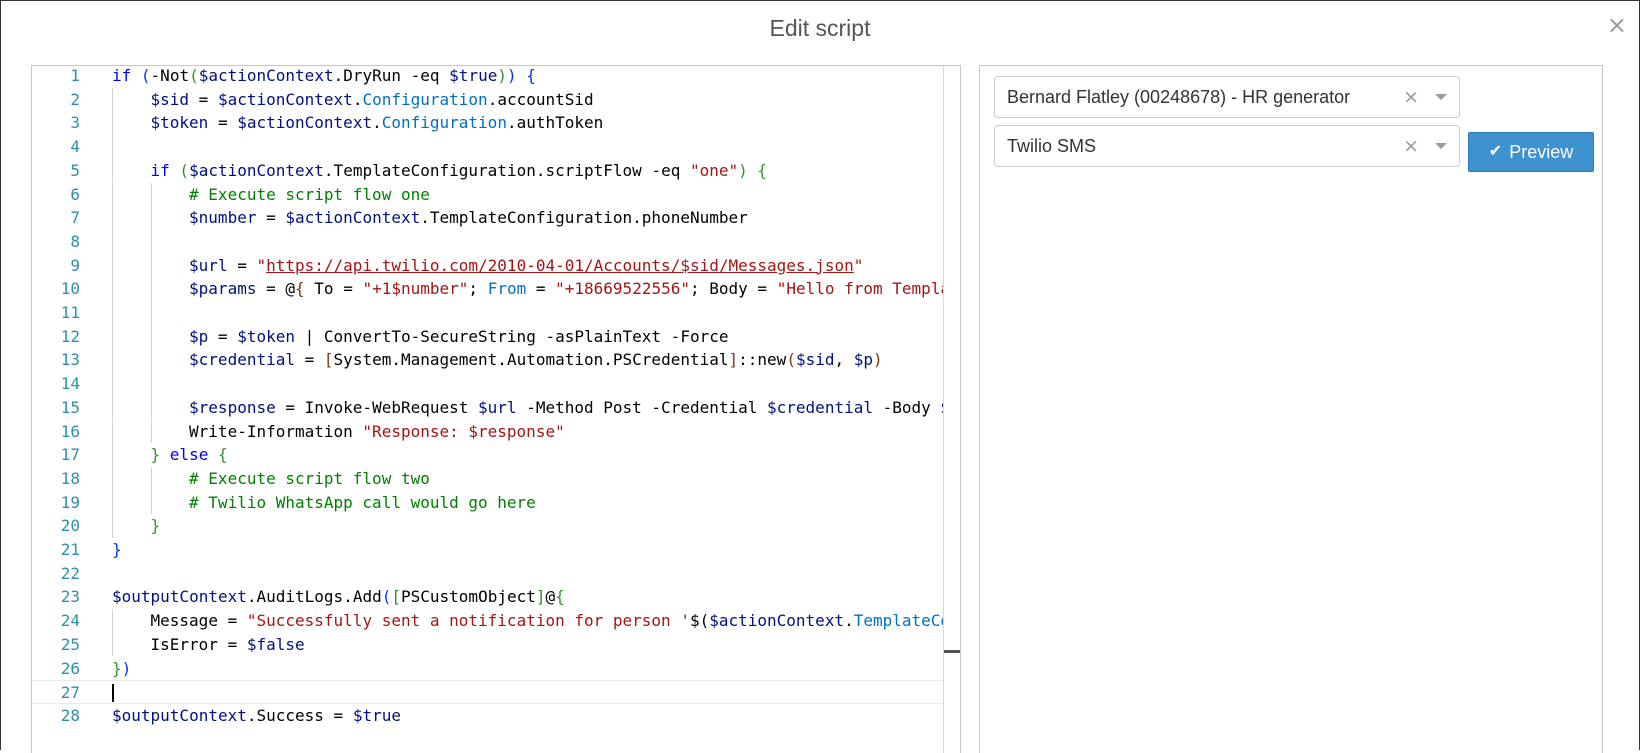 The height and width of the screenshot is (753, 1642). What do you see at coordinates (314, 597) in the screenshot?
I see `code-token: .AuditLogs.Add` at bounding box center [314, 597].